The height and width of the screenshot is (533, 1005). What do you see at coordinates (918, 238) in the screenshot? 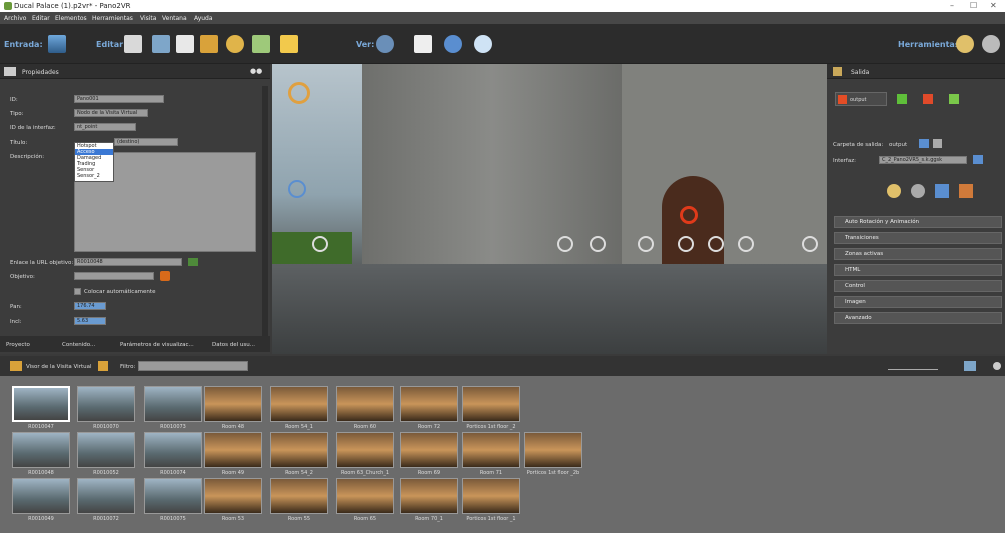
I see `section-transiciones: Transiciones` at bounding box center [918, 238].